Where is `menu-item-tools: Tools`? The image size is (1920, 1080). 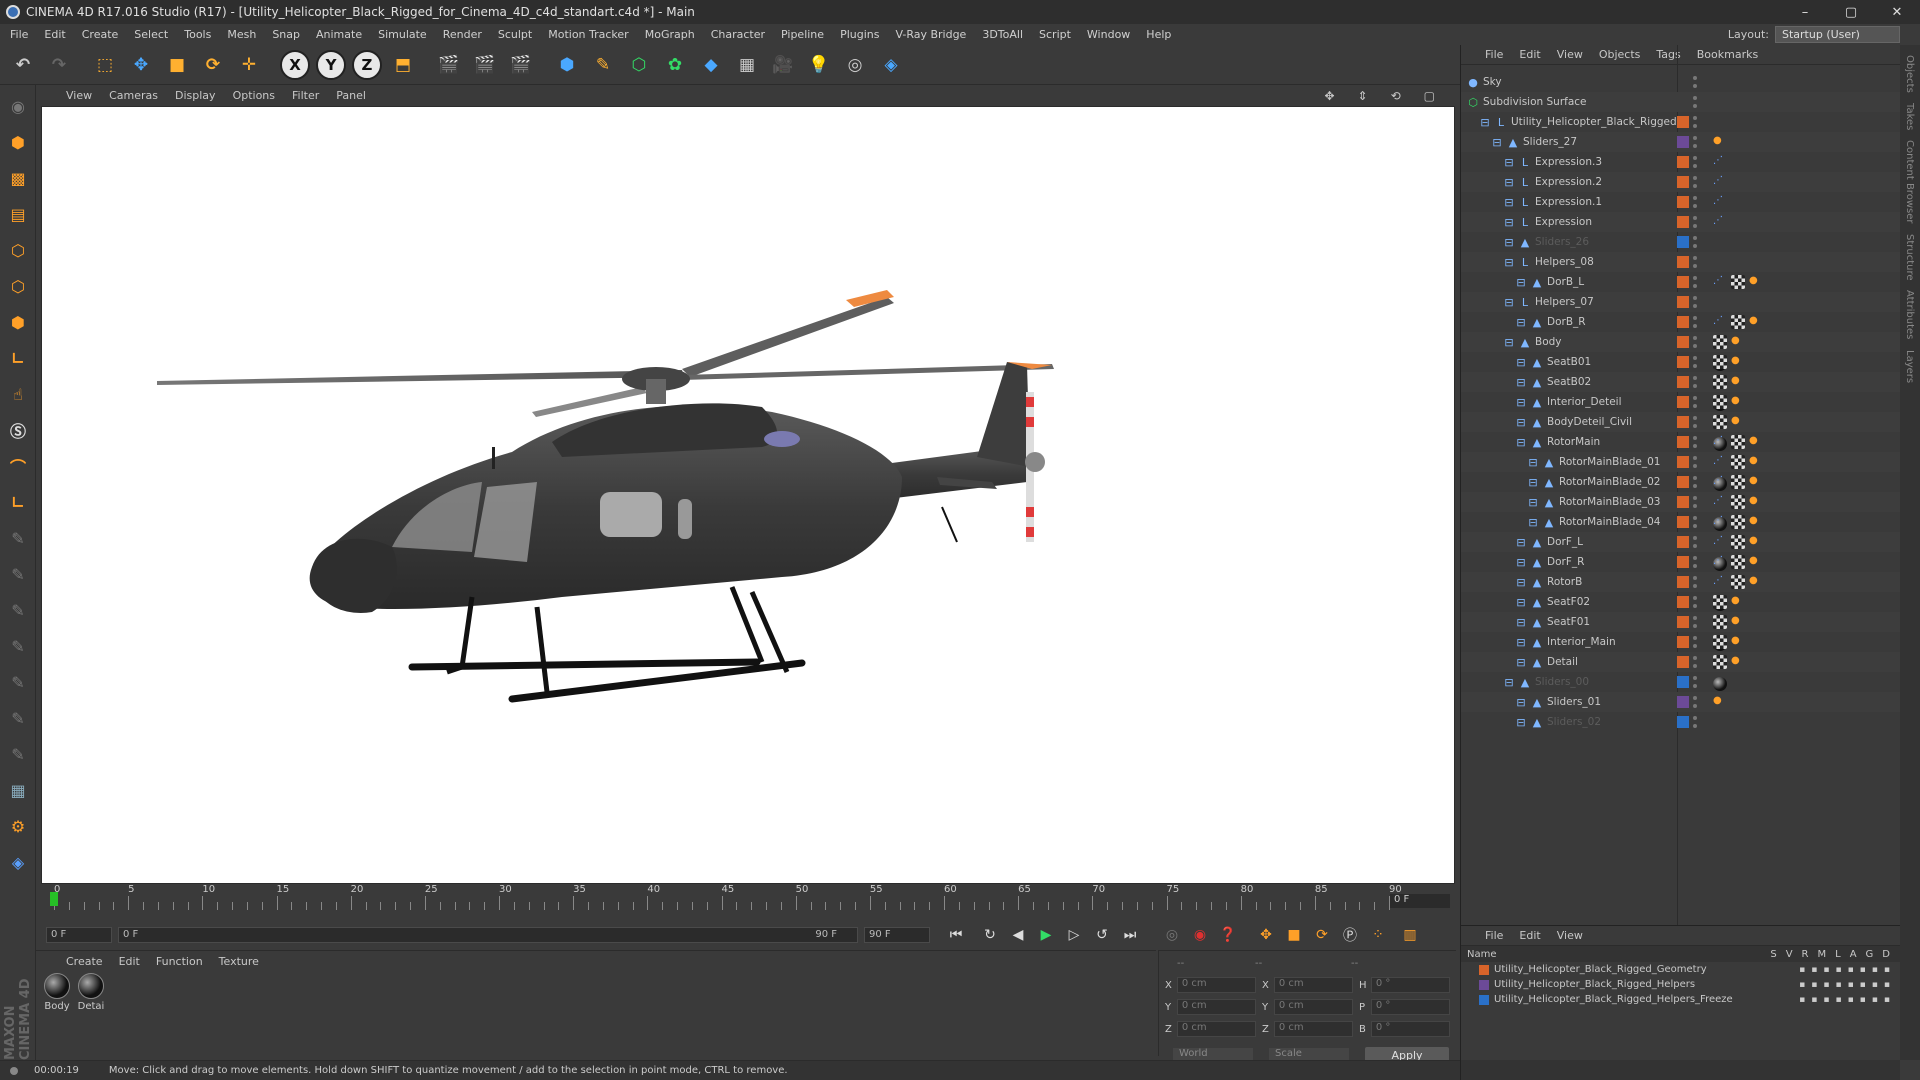 menu-item-tools: Tools is located at coordinates (197, 34).